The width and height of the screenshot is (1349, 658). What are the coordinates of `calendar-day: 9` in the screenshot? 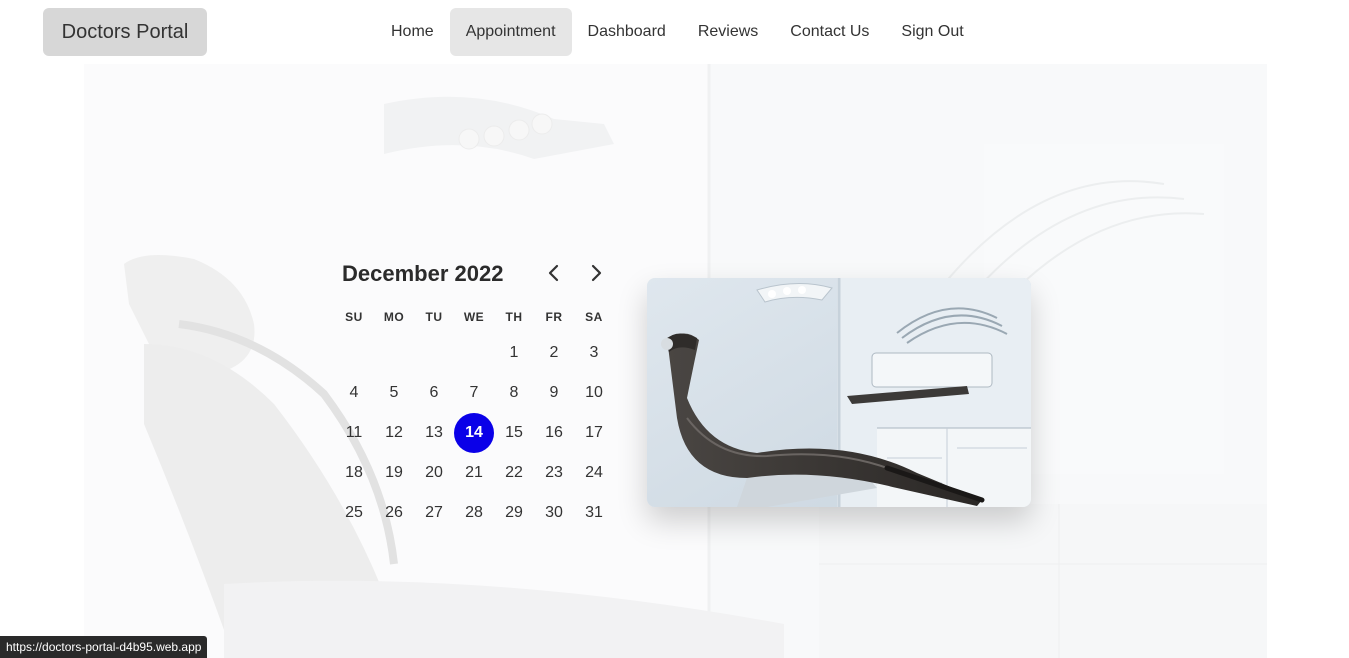 It's located at (554, 393).